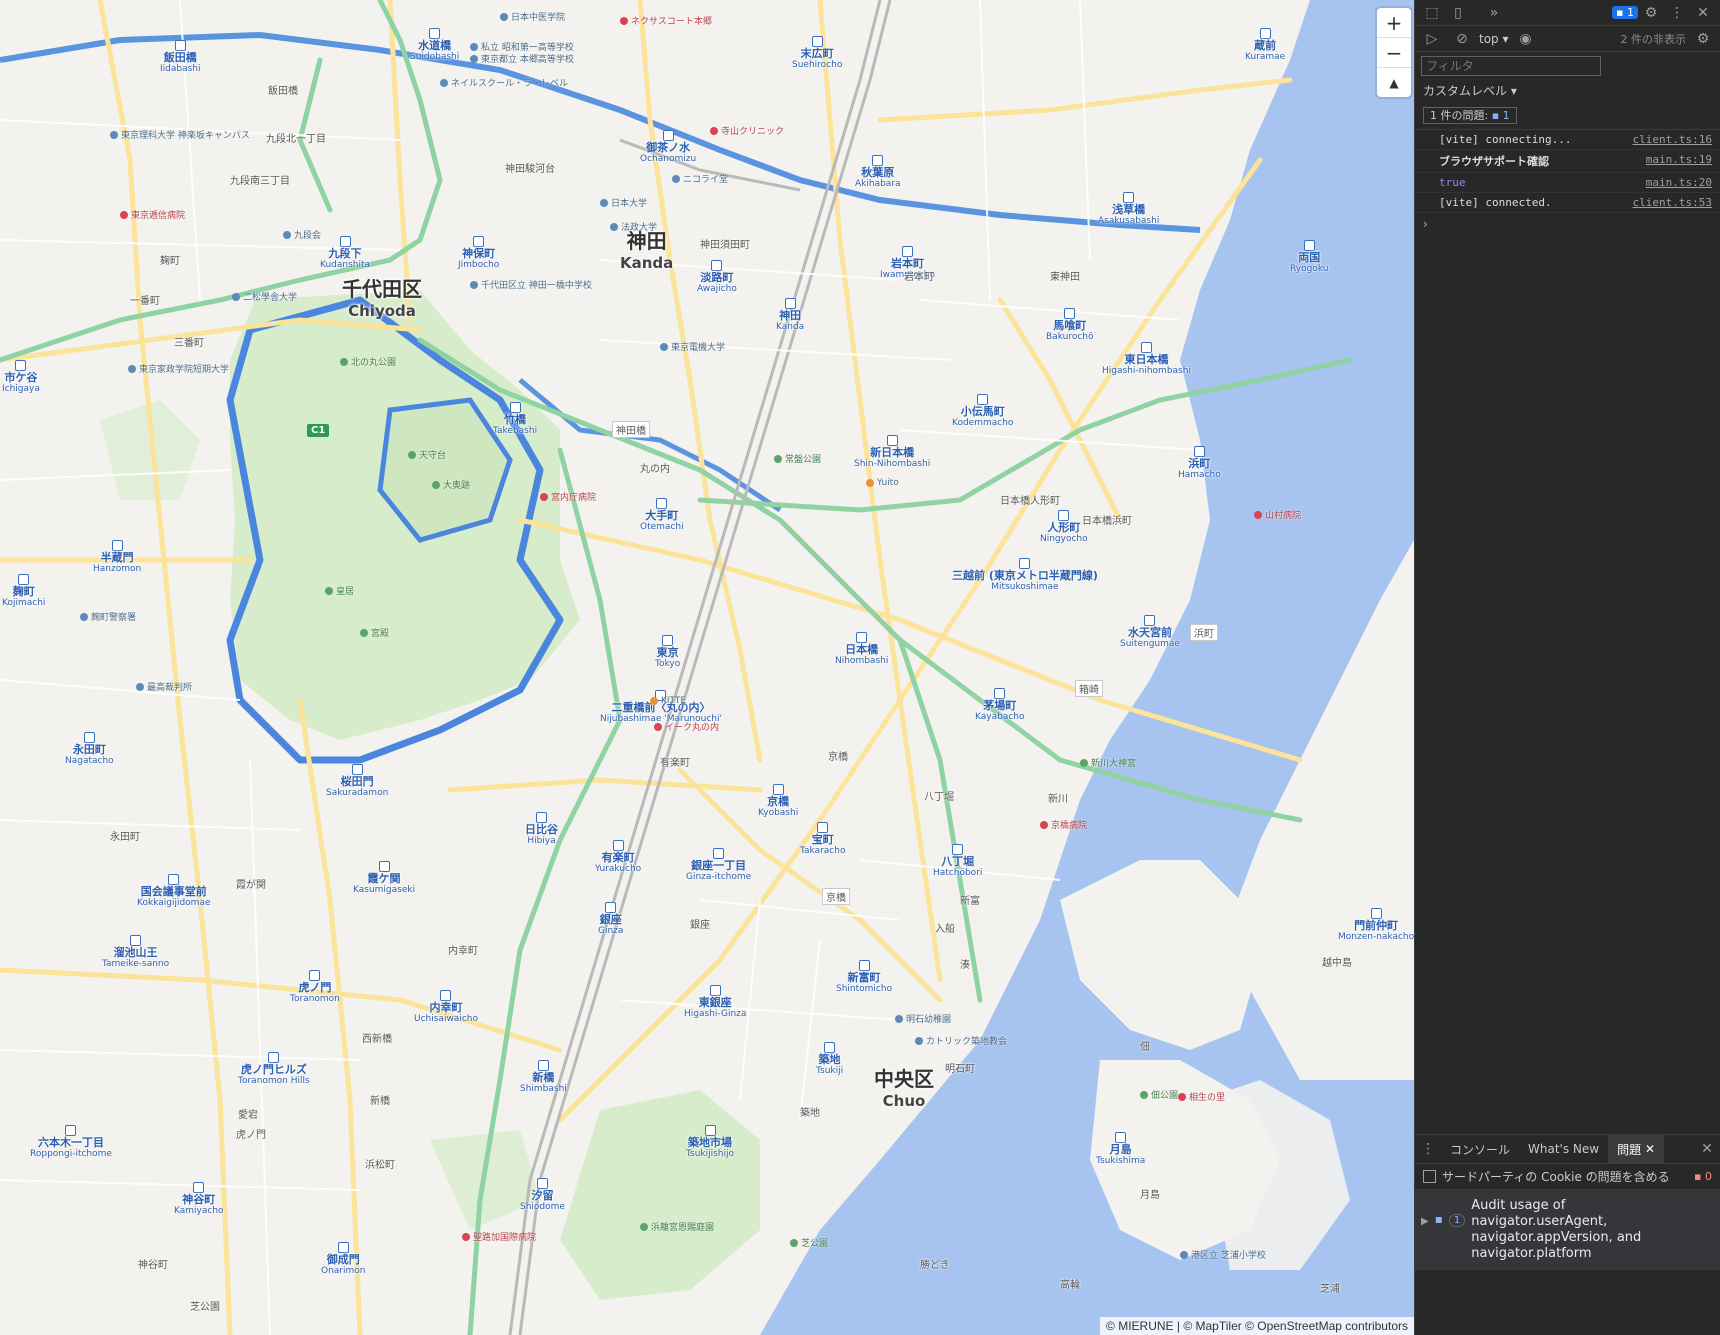  I want to click on station-marker: 神保町 Jimbocho, so click(478, 253).